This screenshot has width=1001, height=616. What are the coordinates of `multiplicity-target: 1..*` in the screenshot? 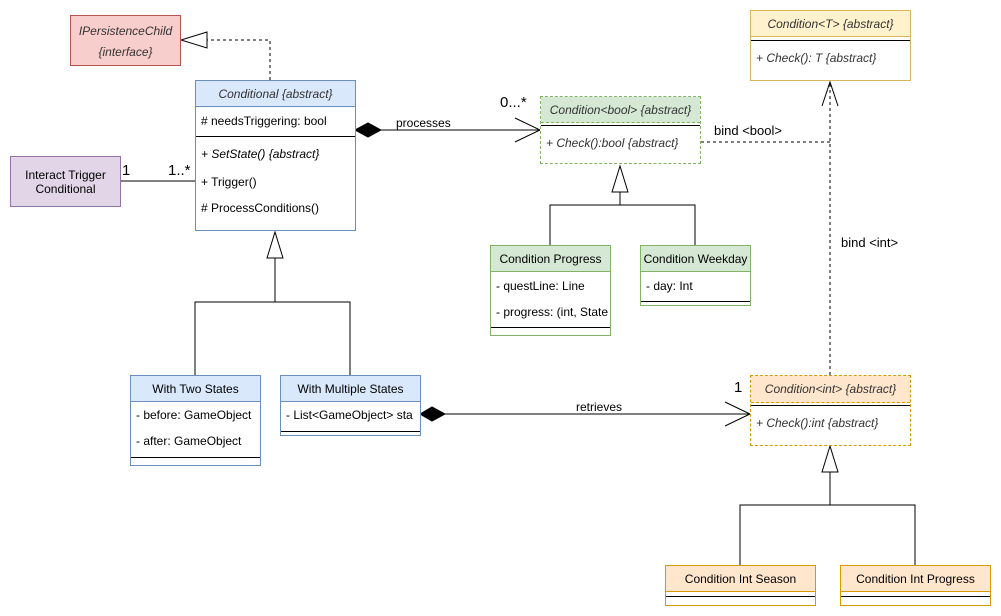 It's located at (179, 170).